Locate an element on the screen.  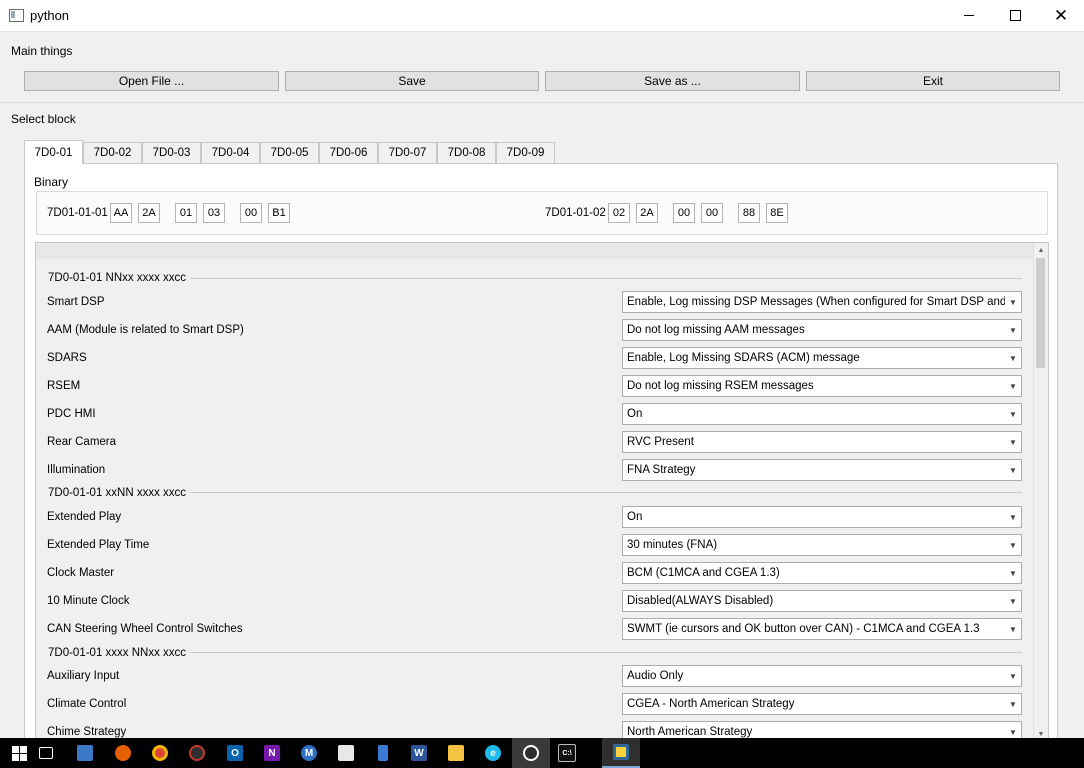
setting-dropdown: Audio Only ▼ is located at coordinates (822, 676).